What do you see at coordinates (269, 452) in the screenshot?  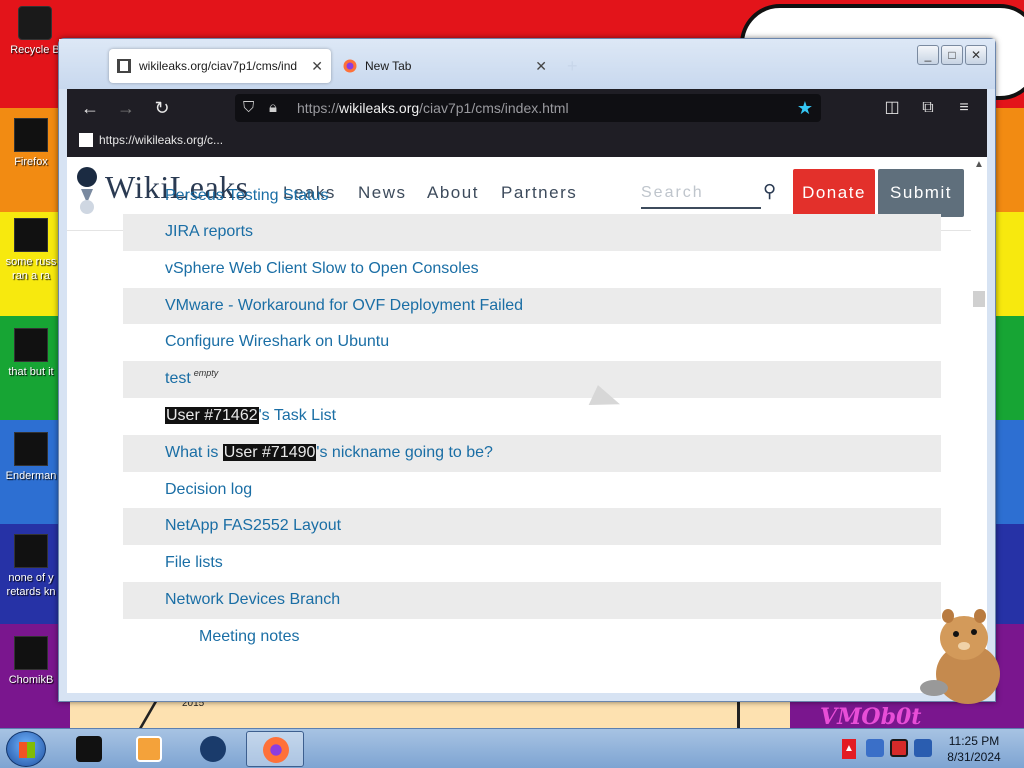 I see `redacted-username: User #71490` at bounding box center [269, 452].